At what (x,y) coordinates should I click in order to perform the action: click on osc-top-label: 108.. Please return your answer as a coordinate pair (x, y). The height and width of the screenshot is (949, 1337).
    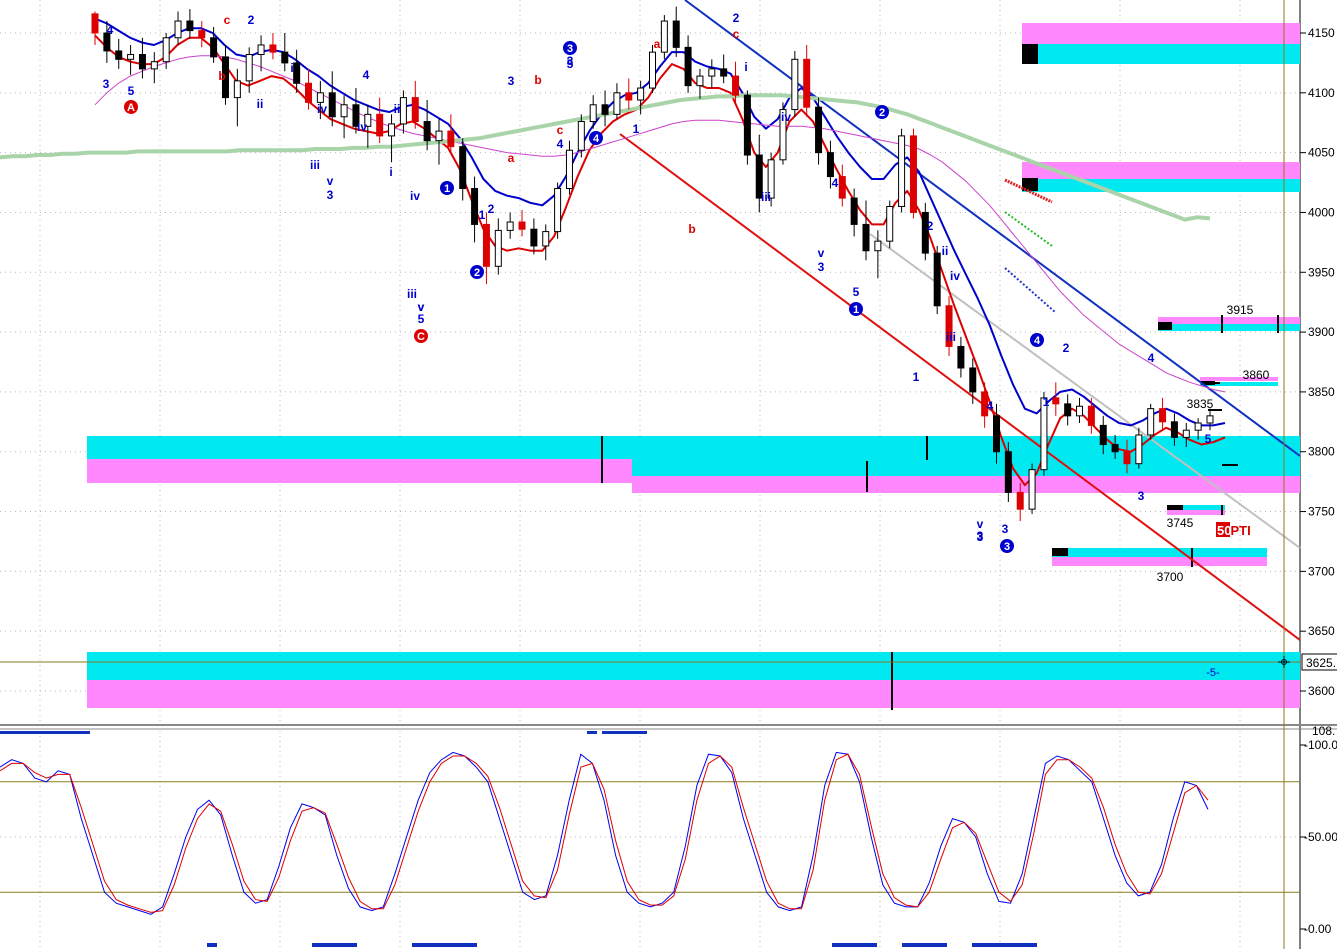
    Looking at the image, I should click on (1323, 731).